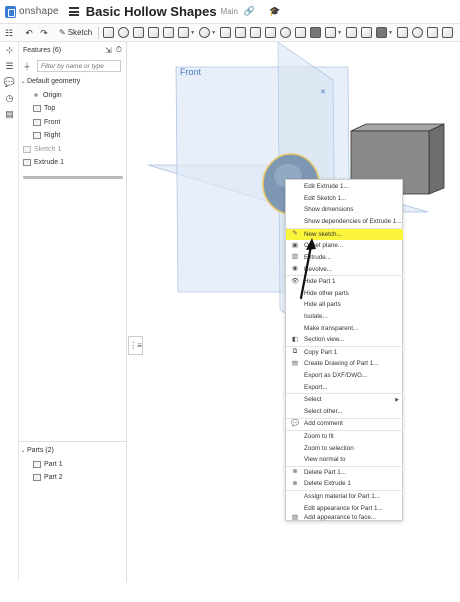  What do you see at coordinates (9, 98) in the screenshot?
I see `history-icon: ◷` at bounding box center [9, 98].